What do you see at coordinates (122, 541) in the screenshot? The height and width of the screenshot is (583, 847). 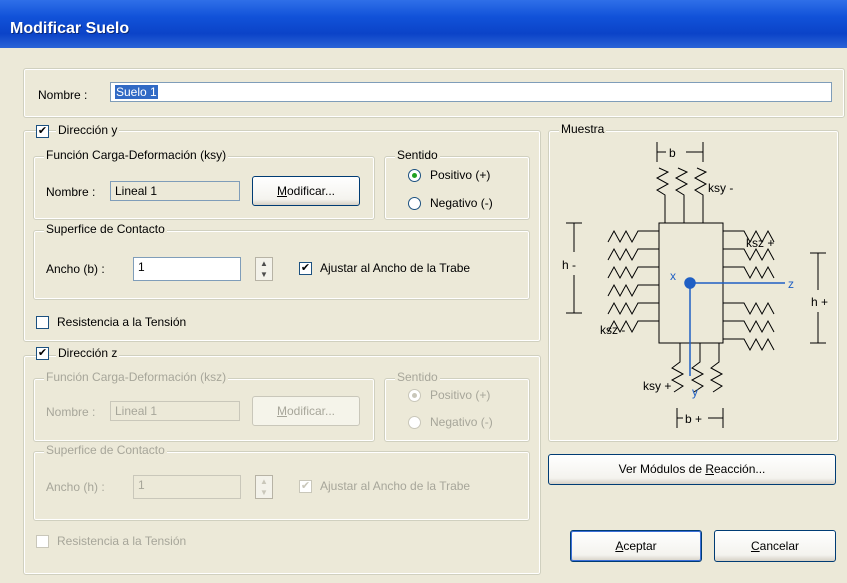 I see `resistencia-z-label: Resistencia a la Tensión` at bounding box center [122, 541].